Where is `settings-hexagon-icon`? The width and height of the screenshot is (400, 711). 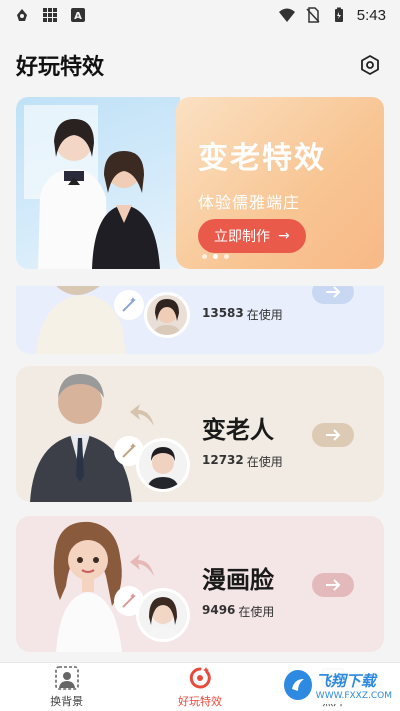 settings-hexagon-icon is located at coordinates (370, 65).